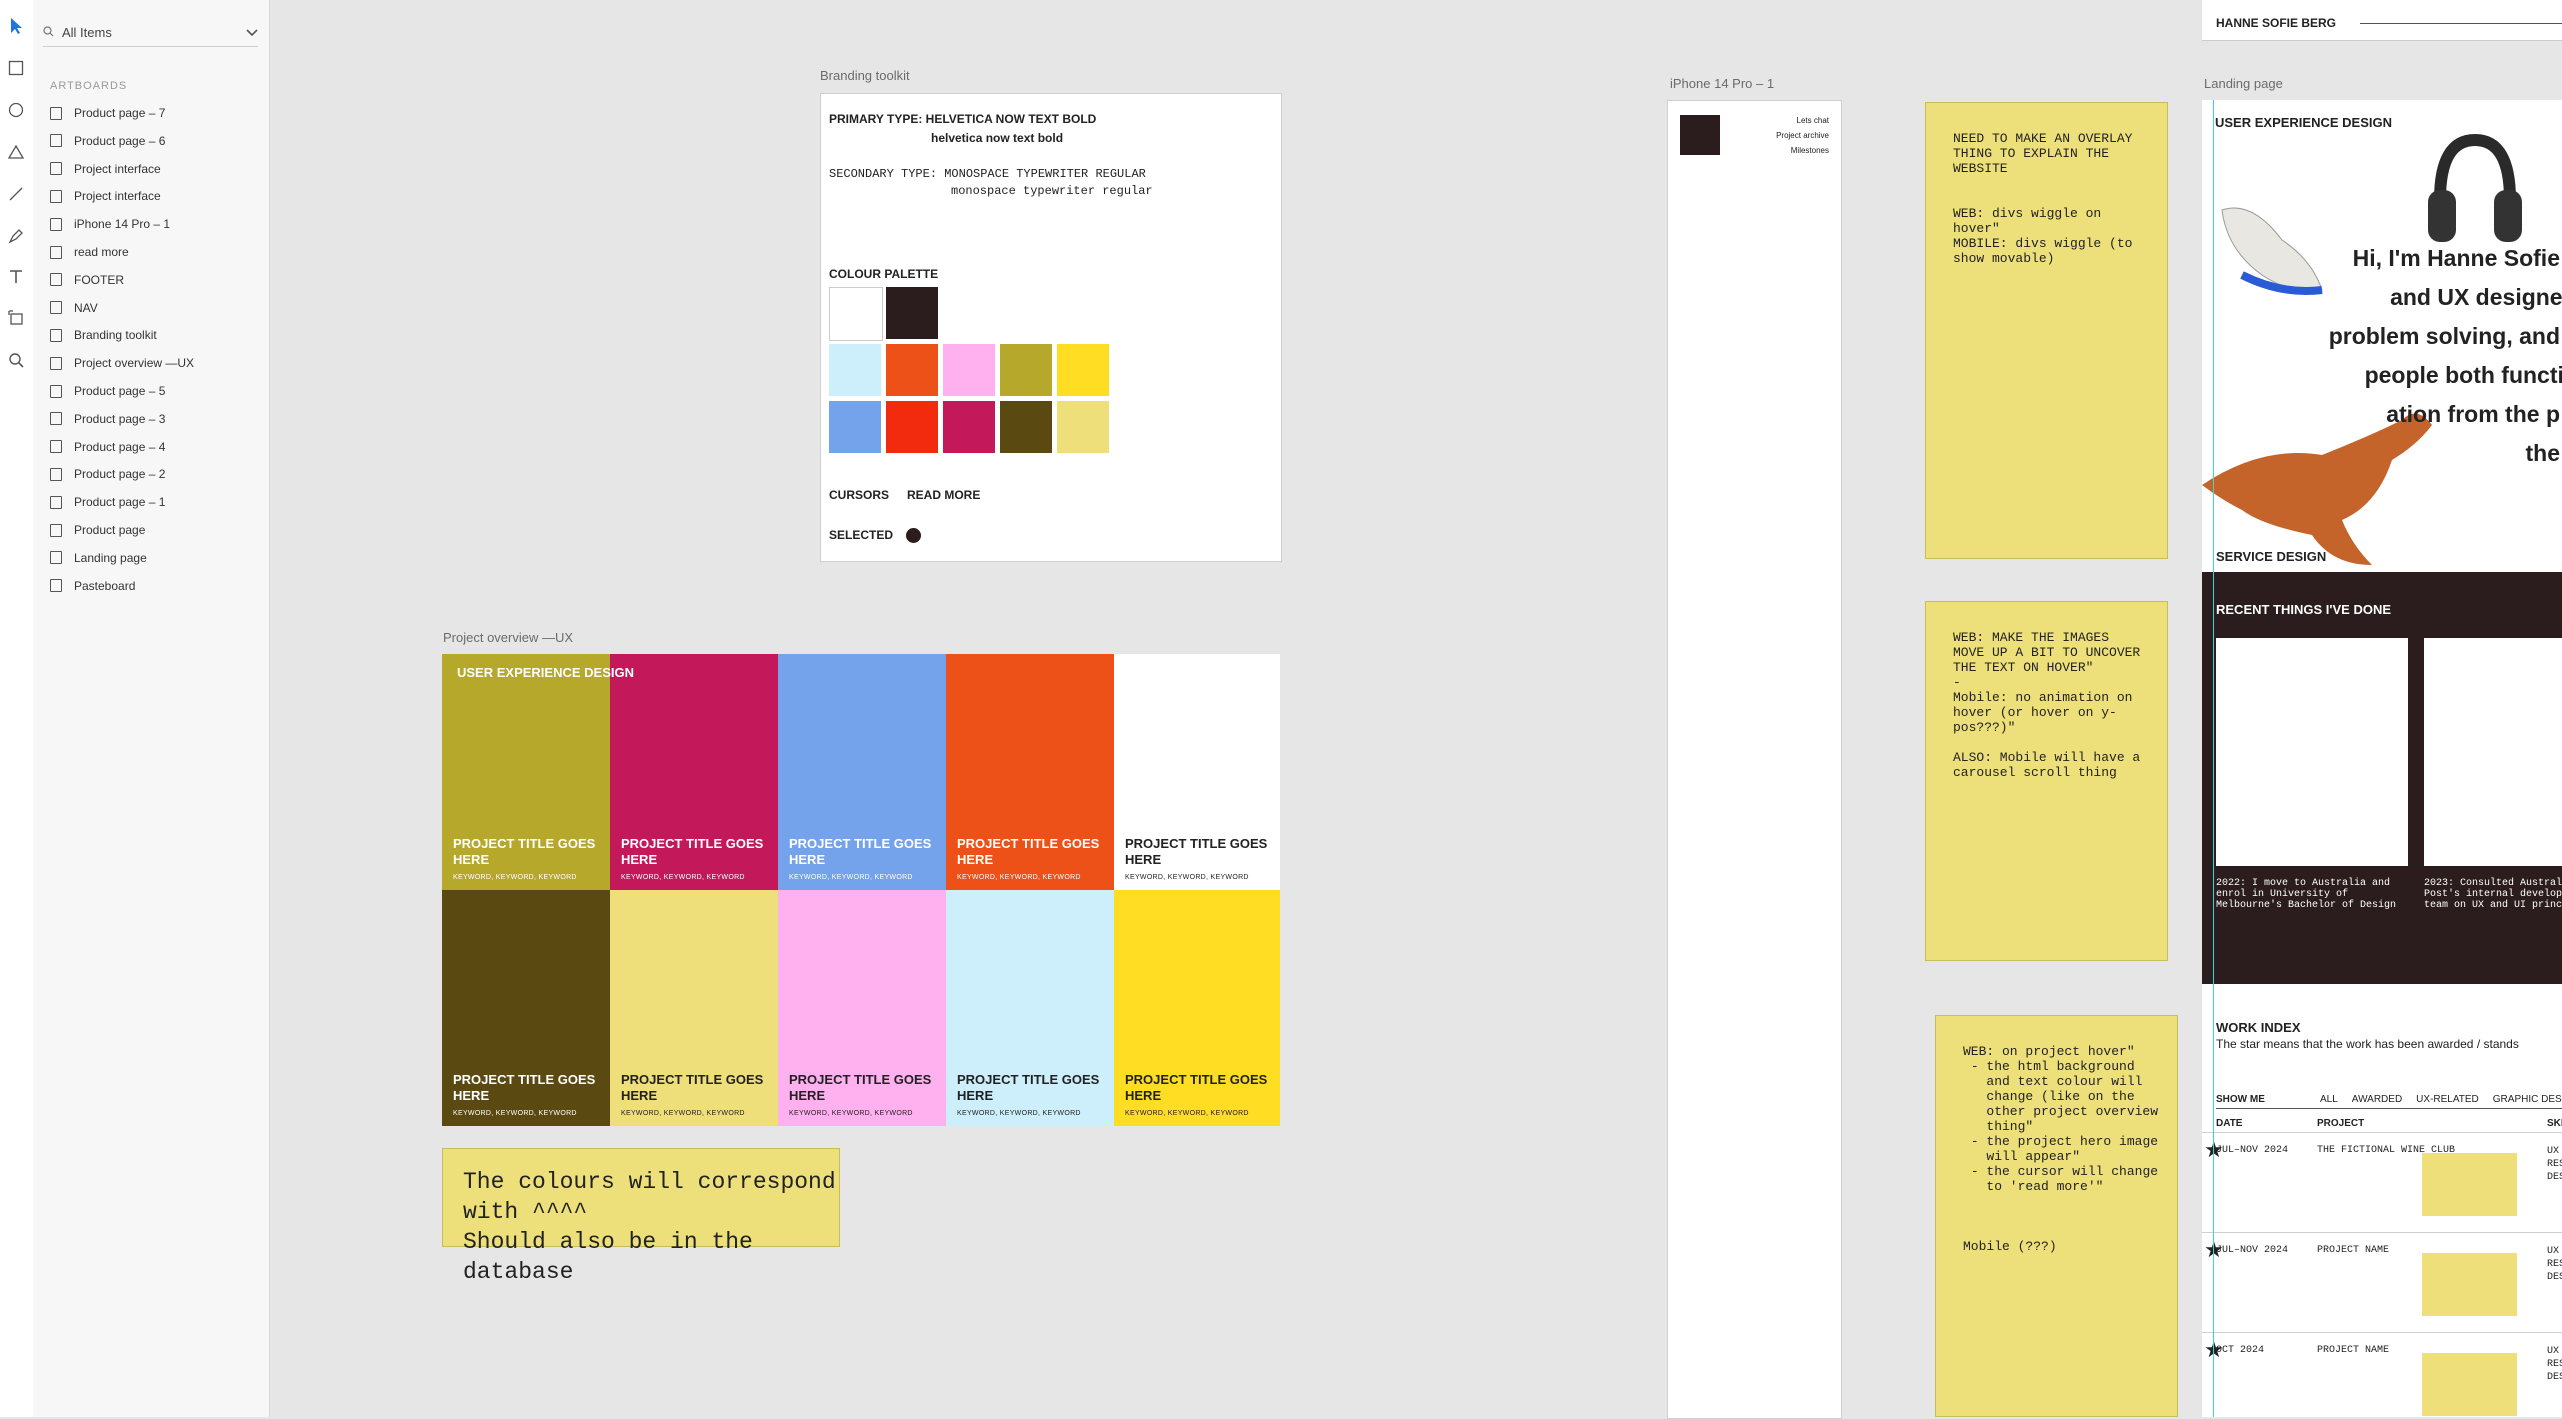  What do you see at coordinates (2447, 1099) in the screenshot?
I see `filter-option: UX-RELATED` at bounding box center [2447, 1099].